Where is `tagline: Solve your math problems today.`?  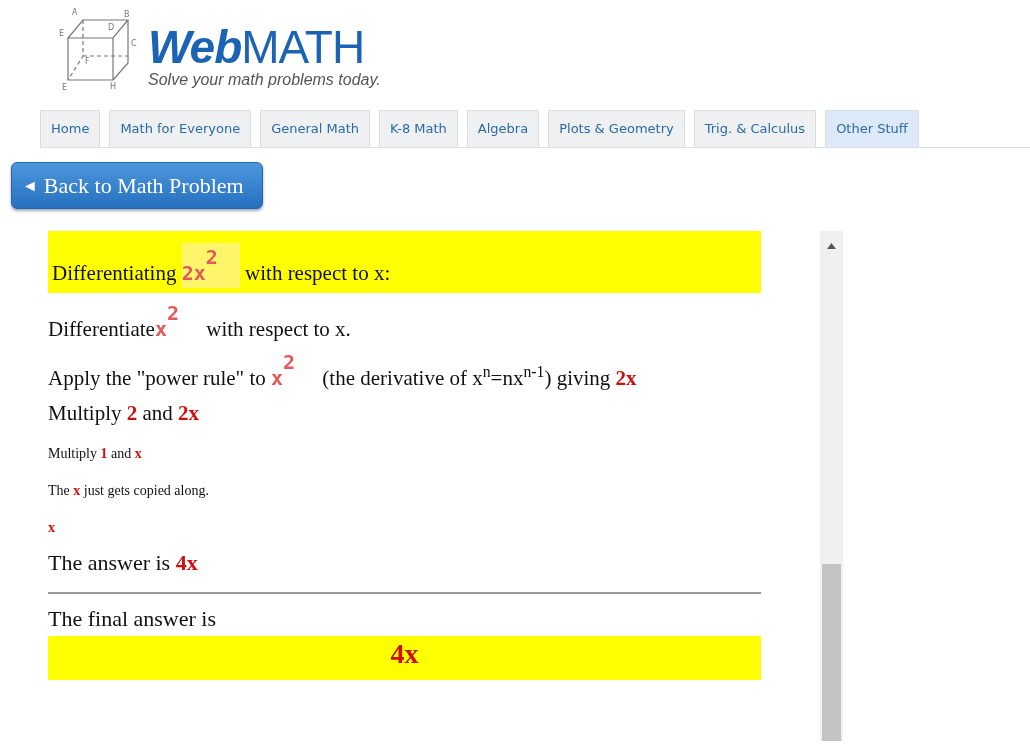
tagline: Solve your math problems today. is located at coordinates (264, 80).